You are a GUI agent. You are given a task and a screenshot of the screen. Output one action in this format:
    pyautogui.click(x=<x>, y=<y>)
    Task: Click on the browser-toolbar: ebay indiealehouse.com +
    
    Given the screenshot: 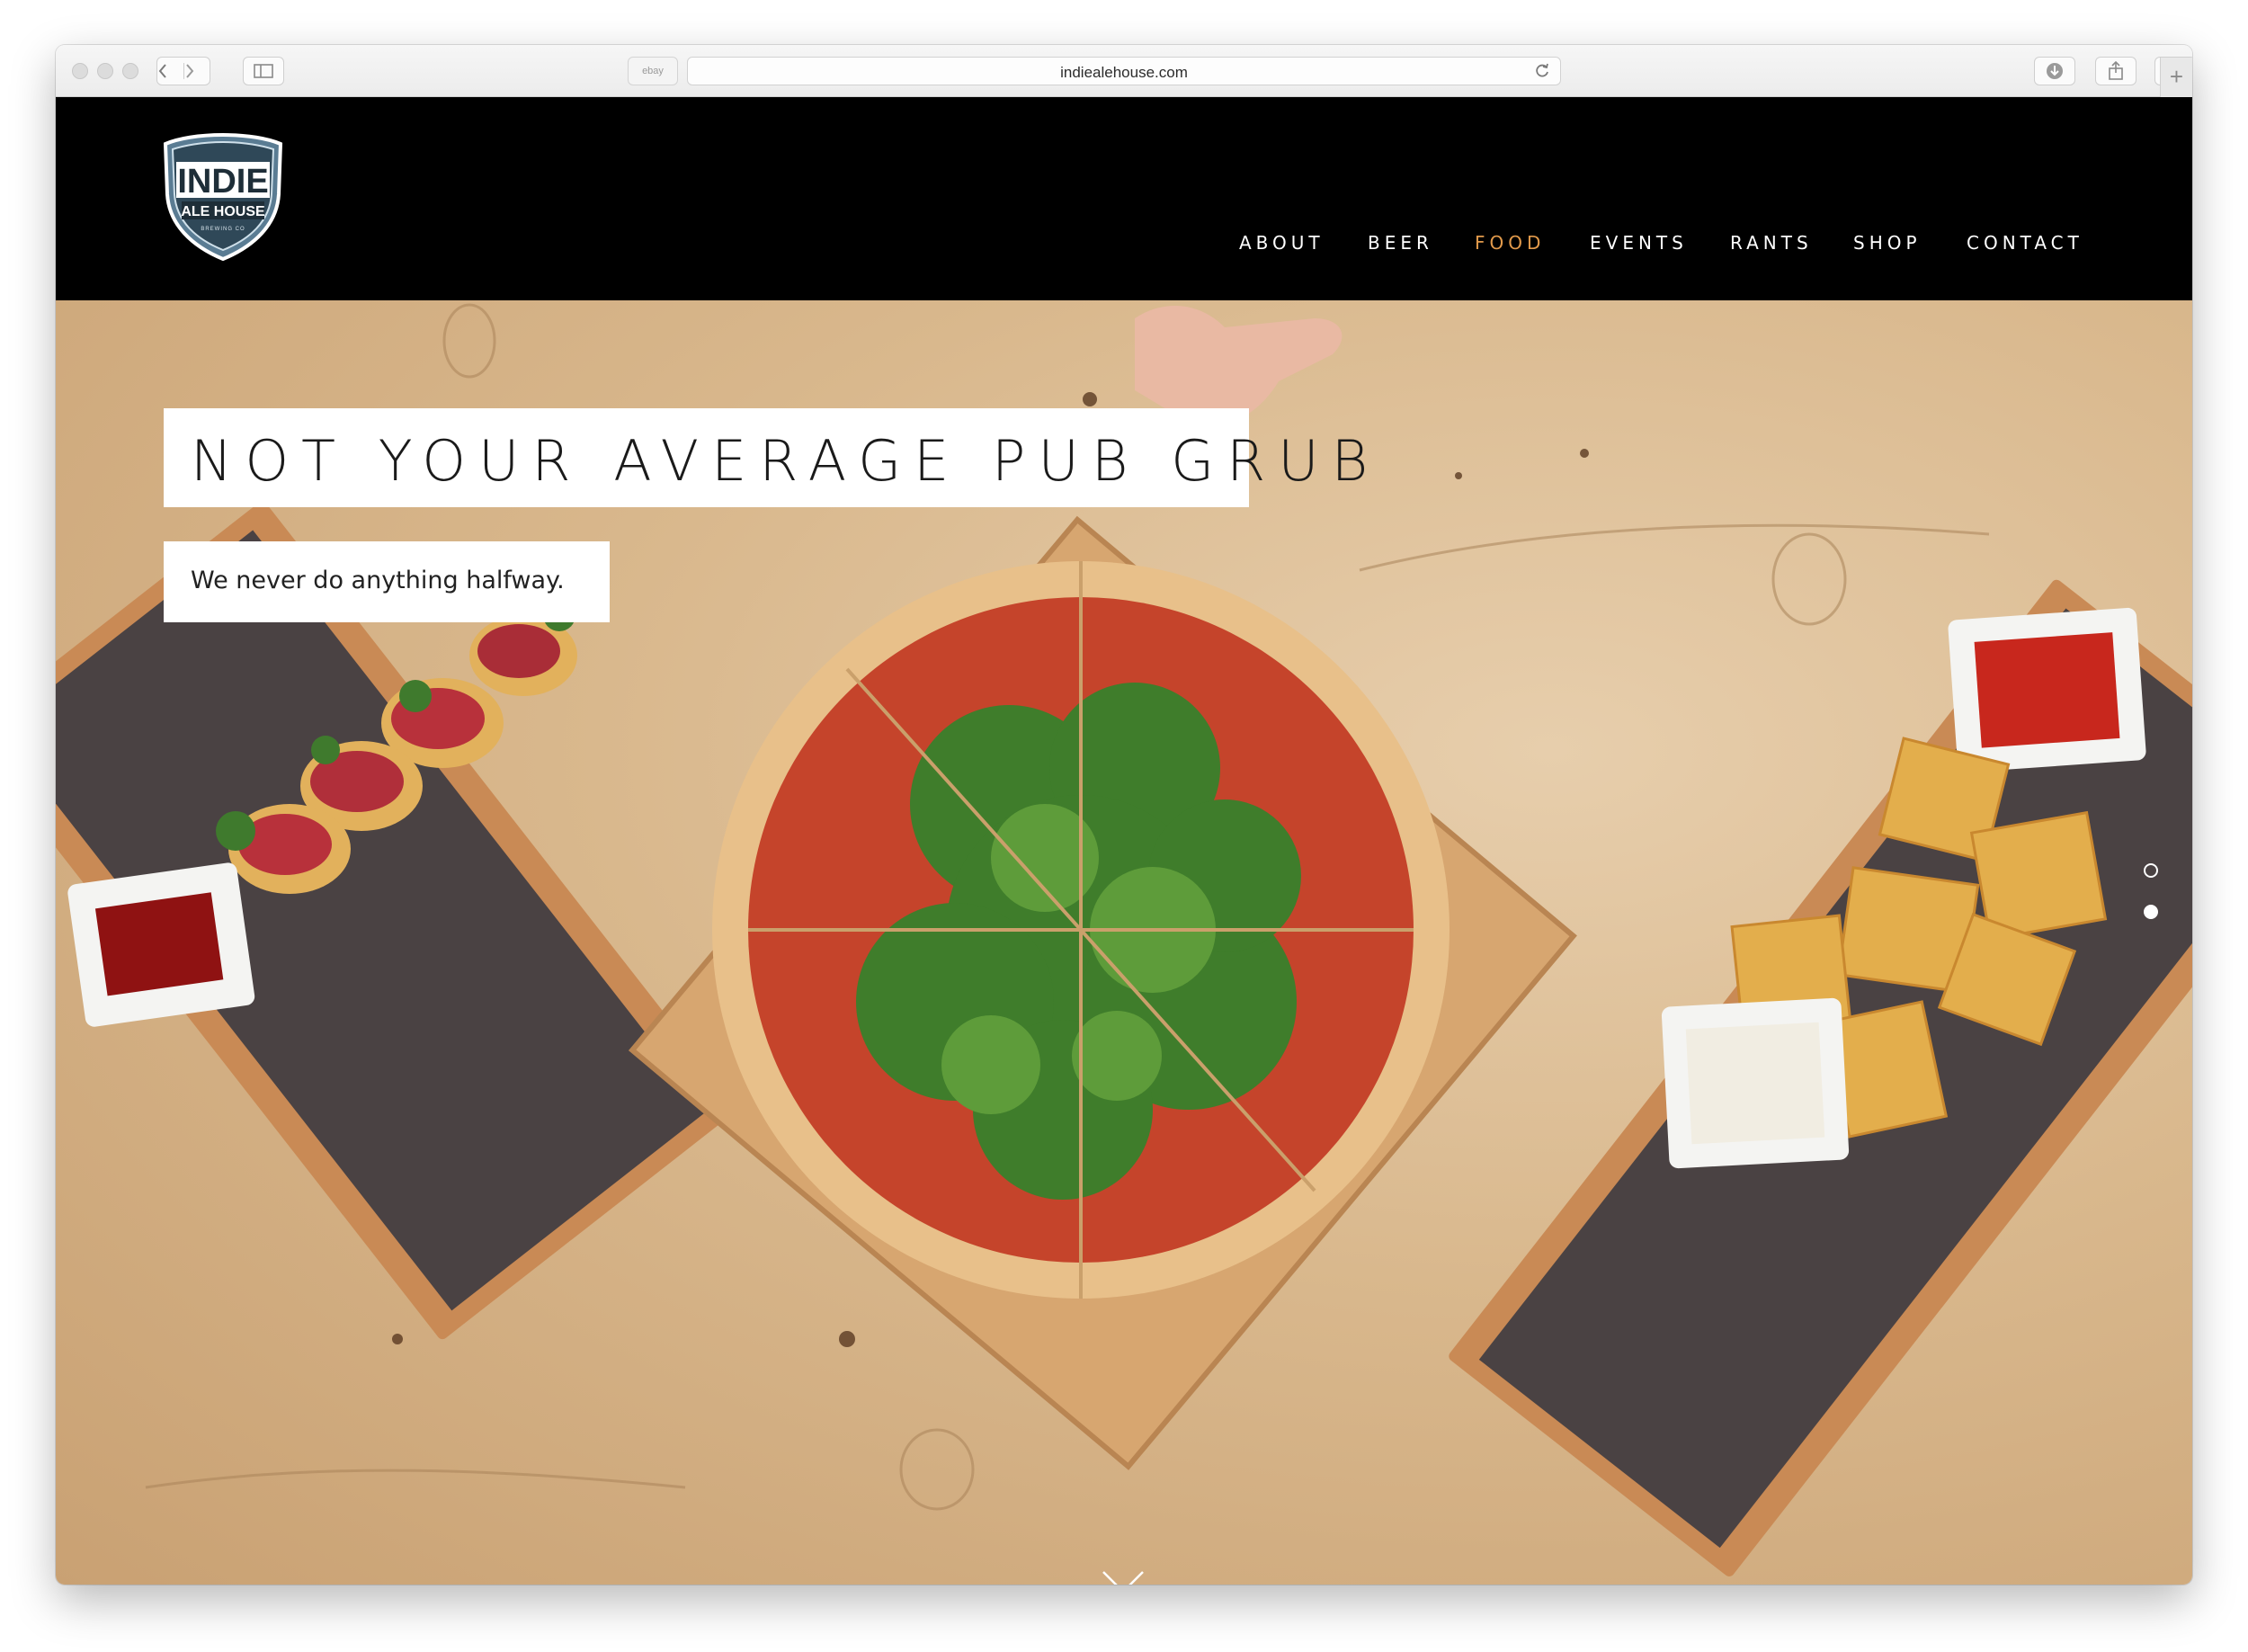 What is the action you would take?
    pyautogui.click(x=1124, y=71)
    